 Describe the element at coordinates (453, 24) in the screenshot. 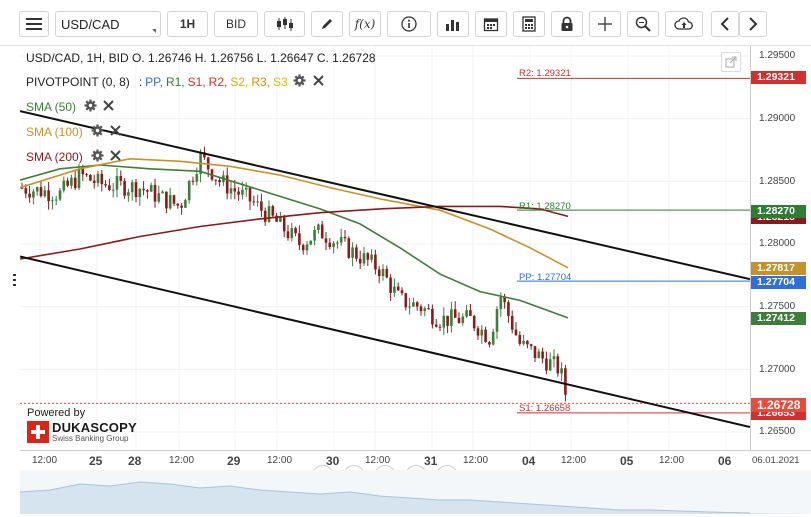

I see `volume-button` at that location.